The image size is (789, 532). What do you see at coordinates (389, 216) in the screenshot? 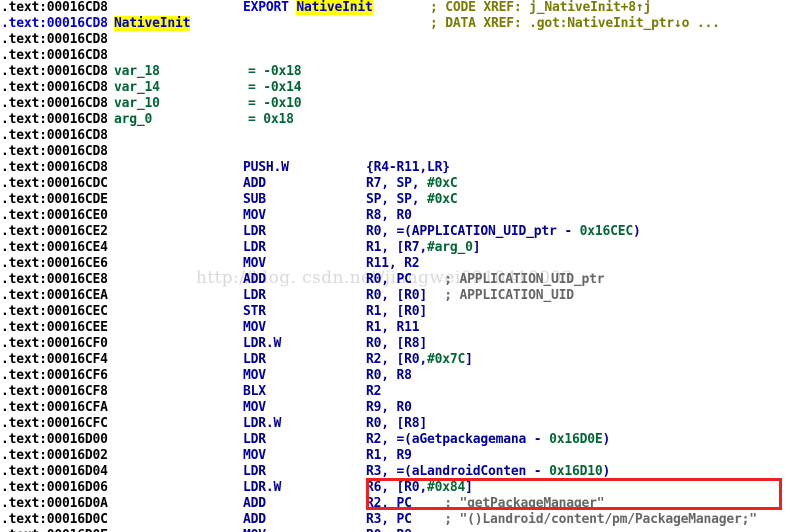
I see `instruction-operands: R8, R0` at bounding box center [389, 216].